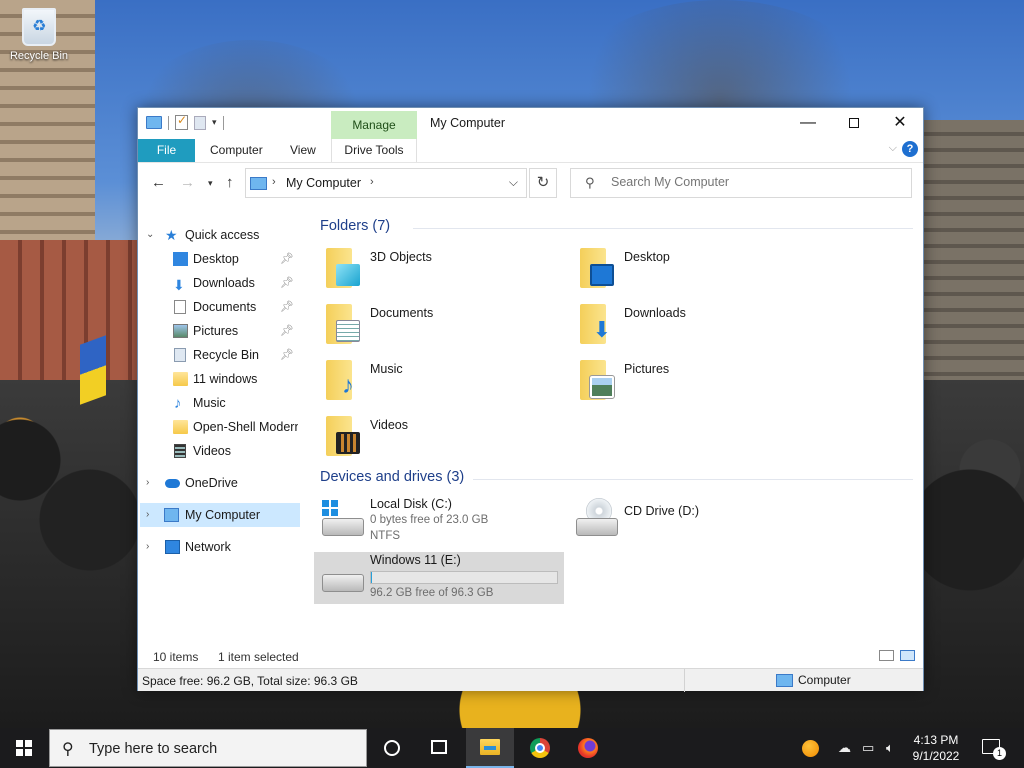 Image resolution: width=1024 pixels, height=768 pixels. Describe the element at coordinates (392, 477) in the screenshot. I see `group-header-devices-and-drives: Devices and drives (3)` at that location.